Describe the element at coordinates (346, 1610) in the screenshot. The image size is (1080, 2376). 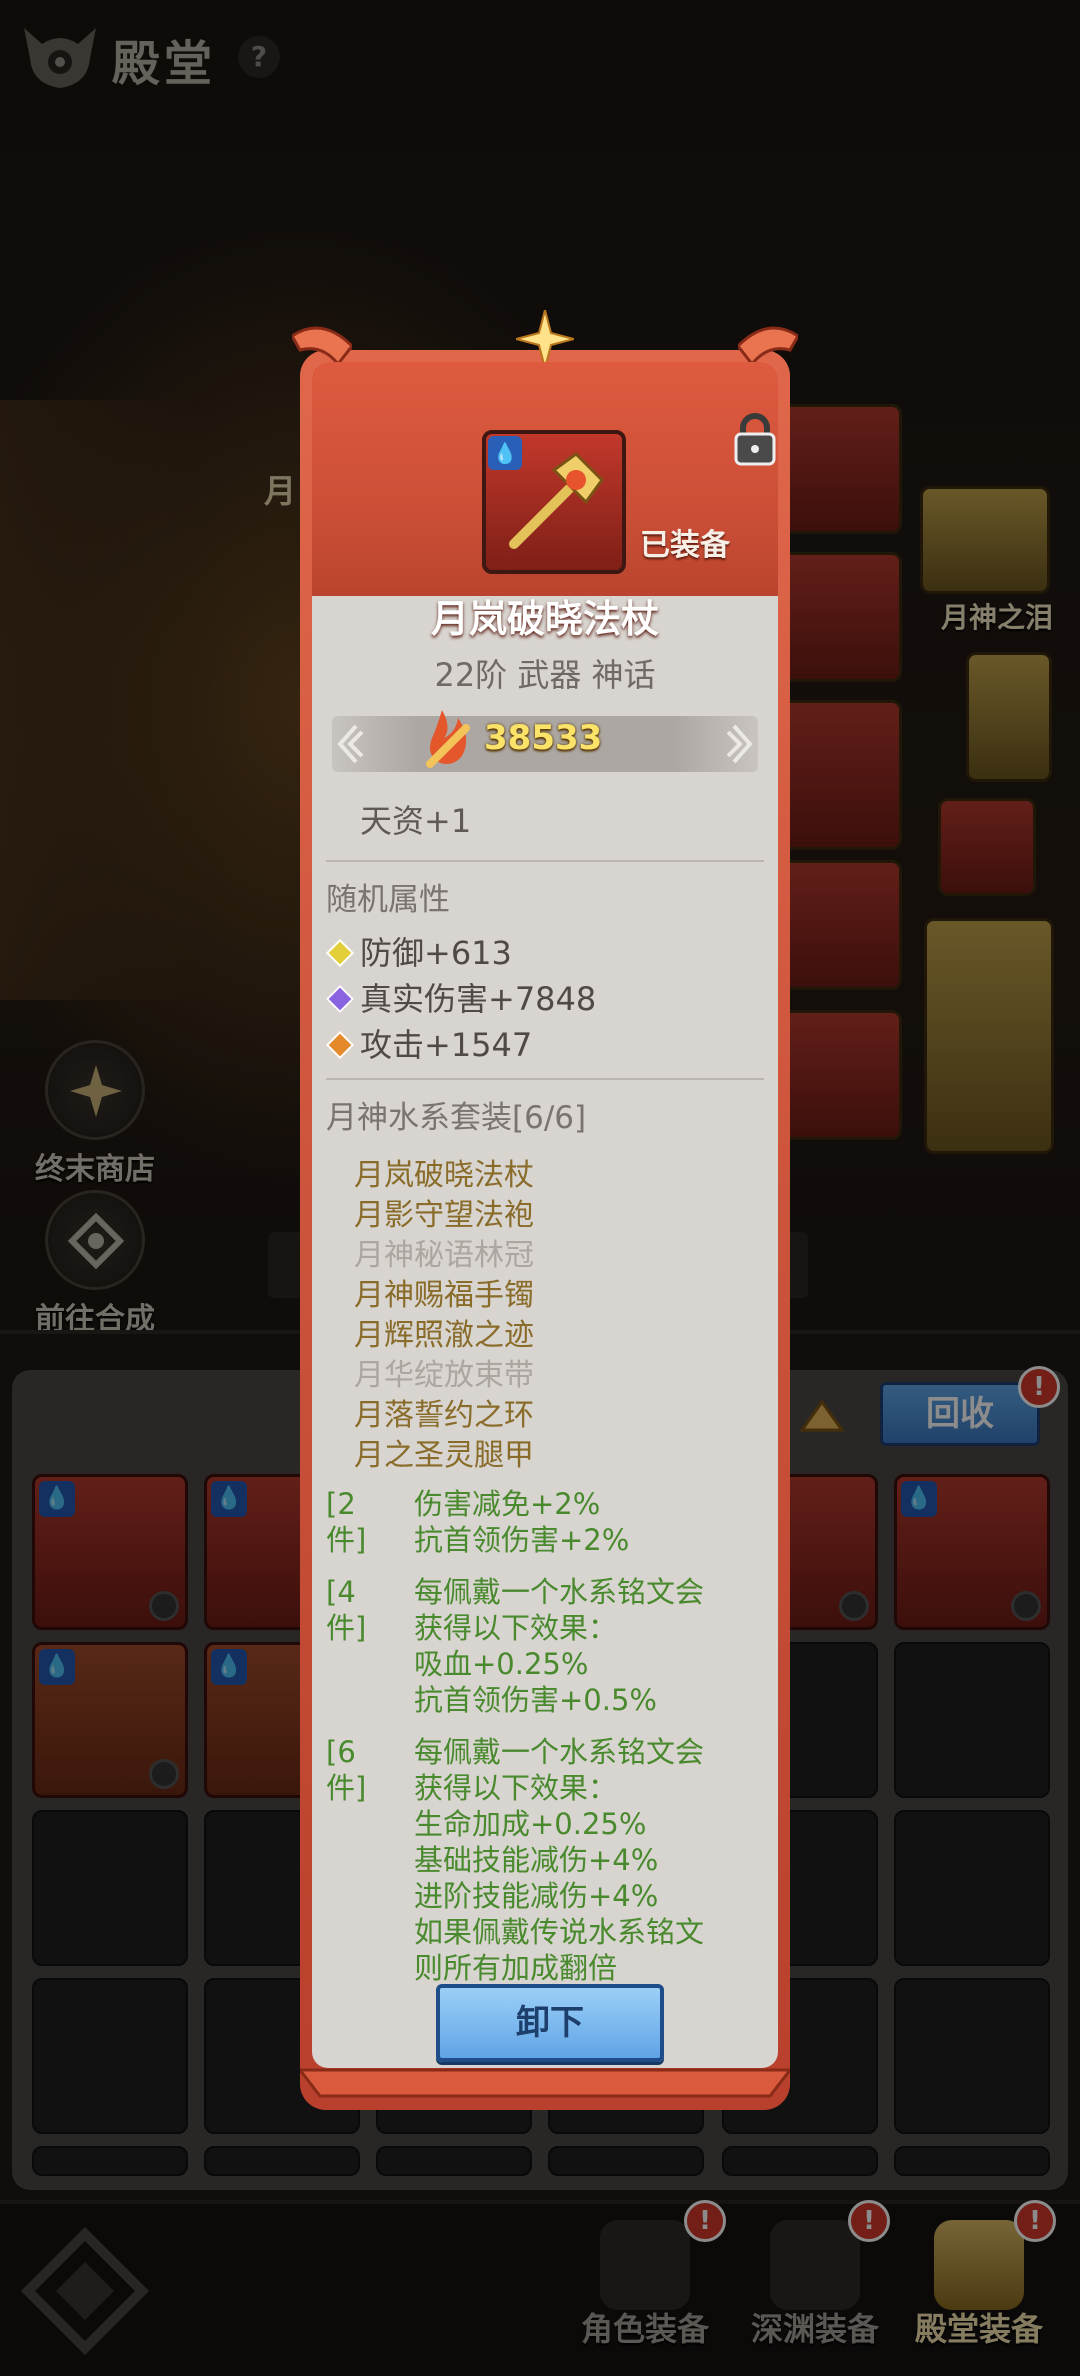
I see `bonus-tag: [4件]` at that location.